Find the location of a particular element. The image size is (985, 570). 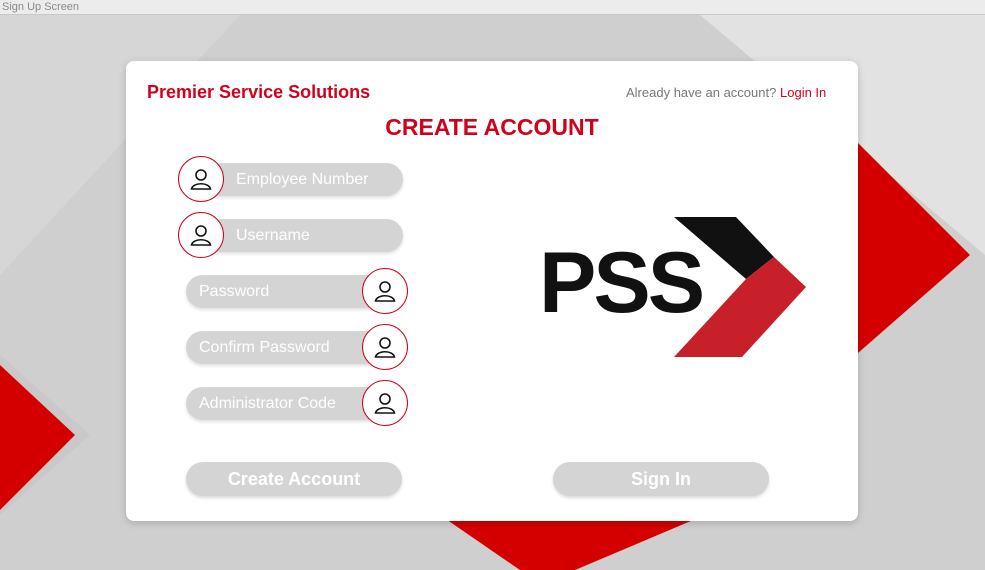

login-link: Login In is located at coordinates (803, 92).